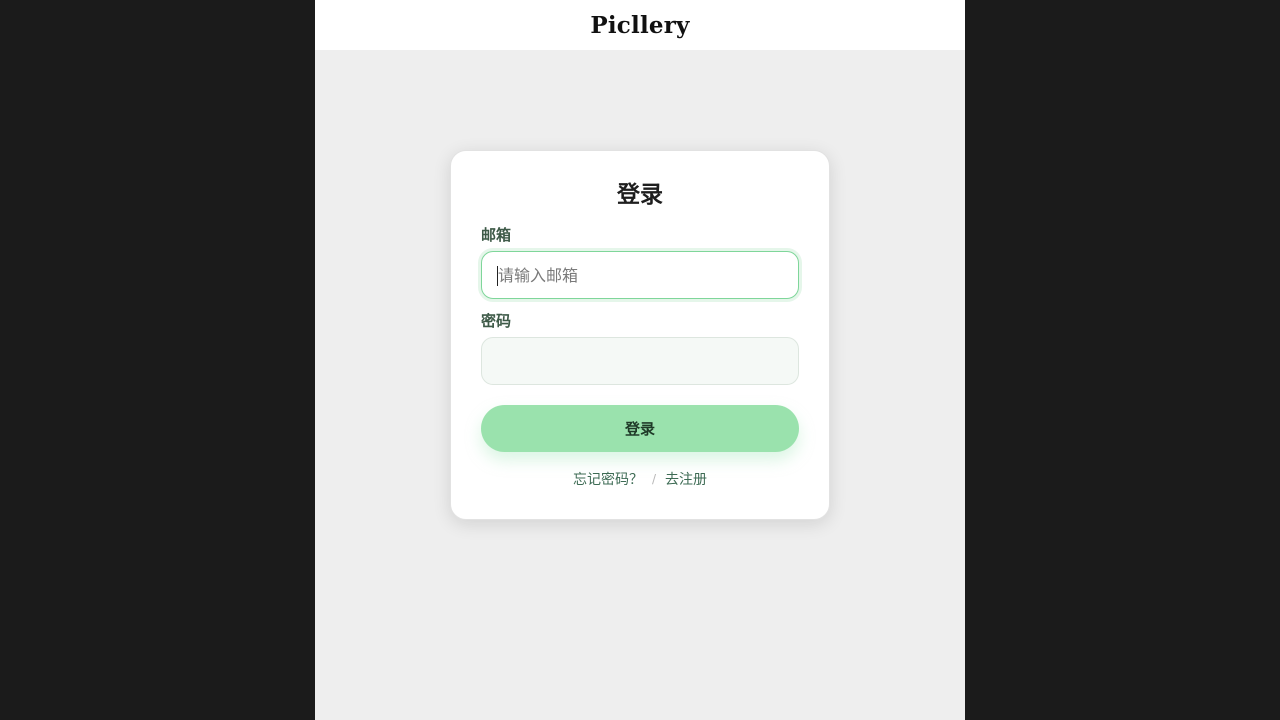 Image resolution: width=1280 pixels, height=720 pixels. I want to click on password-label: 密码, so click(496, 321).